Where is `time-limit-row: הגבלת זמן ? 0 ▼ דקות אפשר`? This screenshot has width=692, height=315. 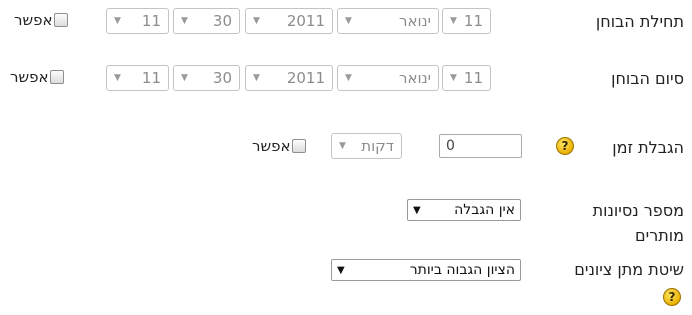
time-limit-row: הגבלת זמן ? 0 ▼ דקות אפשר is located at coordinates (346, 146).